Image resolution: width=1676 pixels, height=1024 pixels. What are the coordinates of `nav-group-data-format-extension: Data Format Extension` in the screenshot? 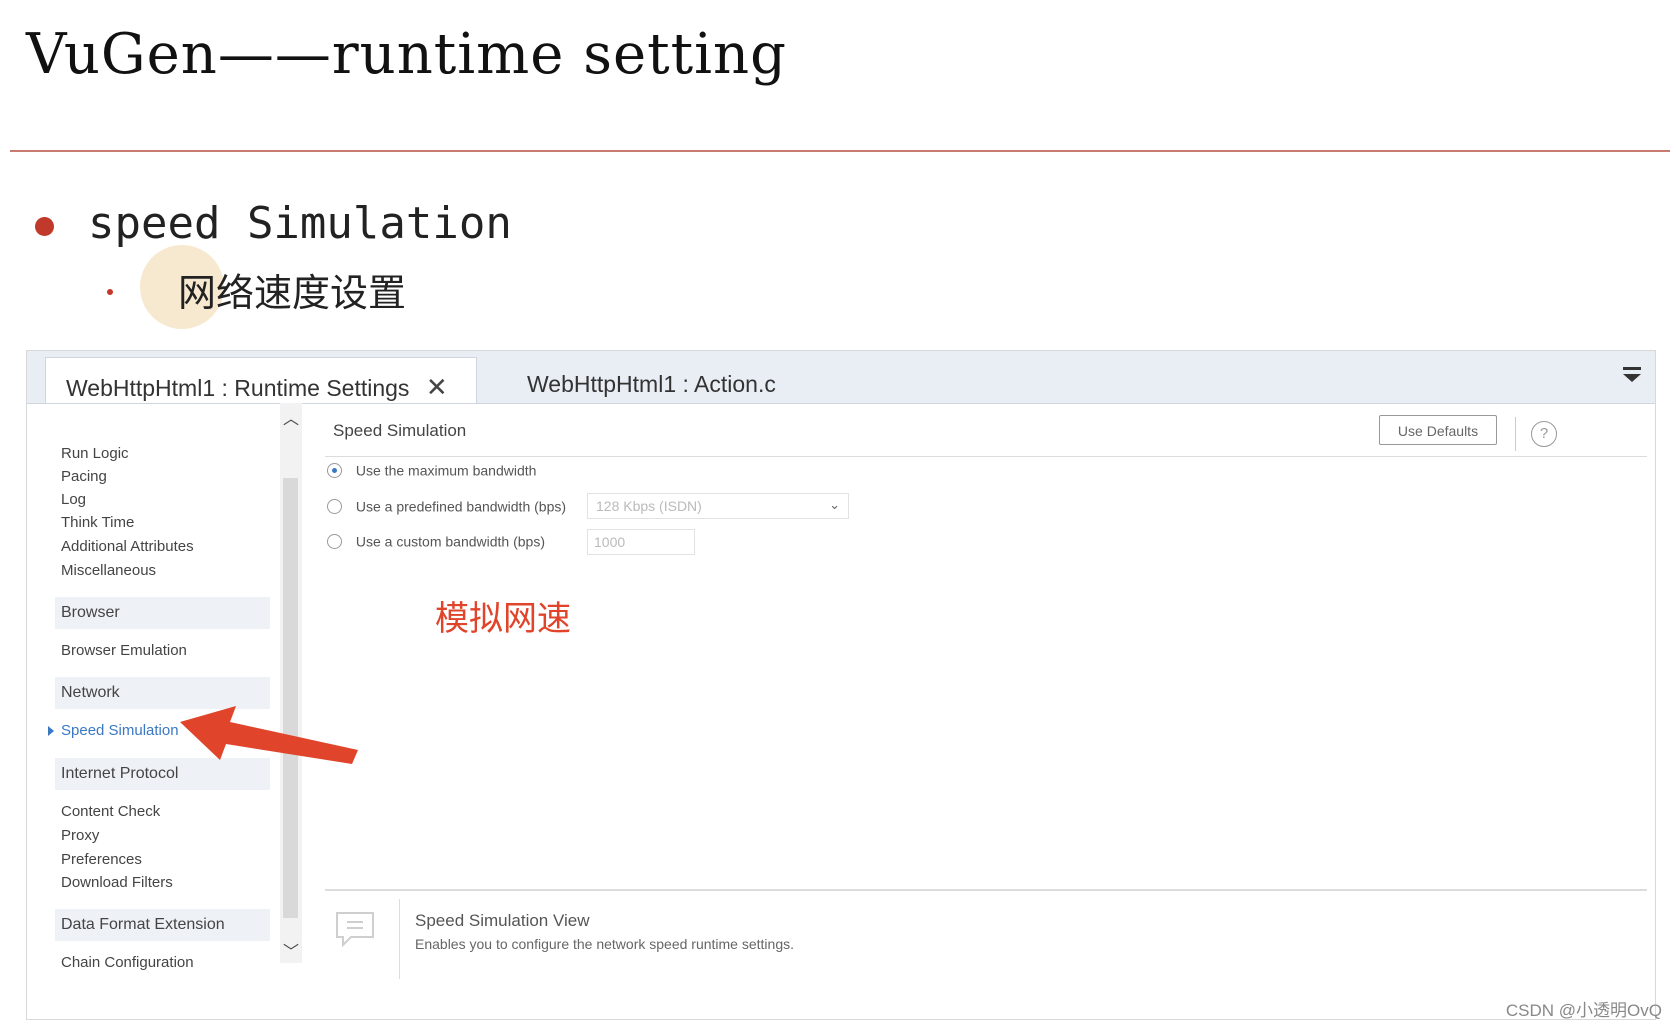 It's located at (162, 925).